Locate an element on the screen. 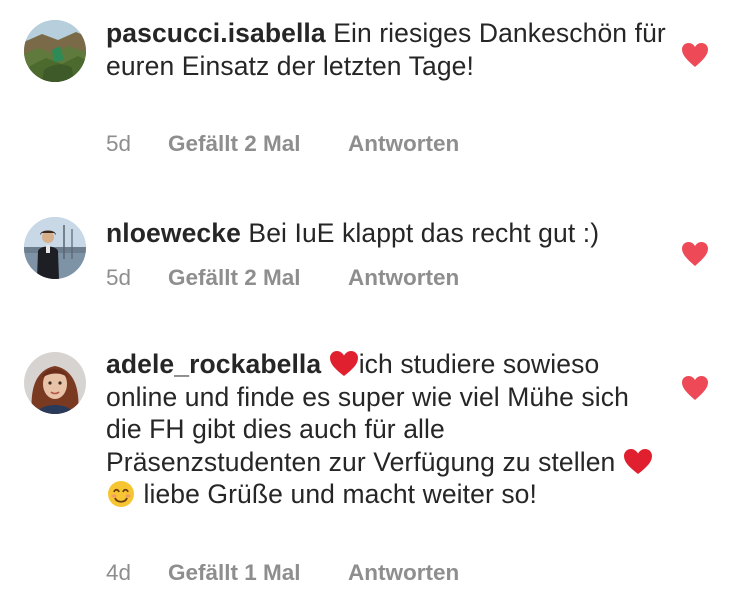 The height and width of the screenshot is (595, 741). likes-count-link: Gefällt 1 Mal is located at coordinates (258, 573).